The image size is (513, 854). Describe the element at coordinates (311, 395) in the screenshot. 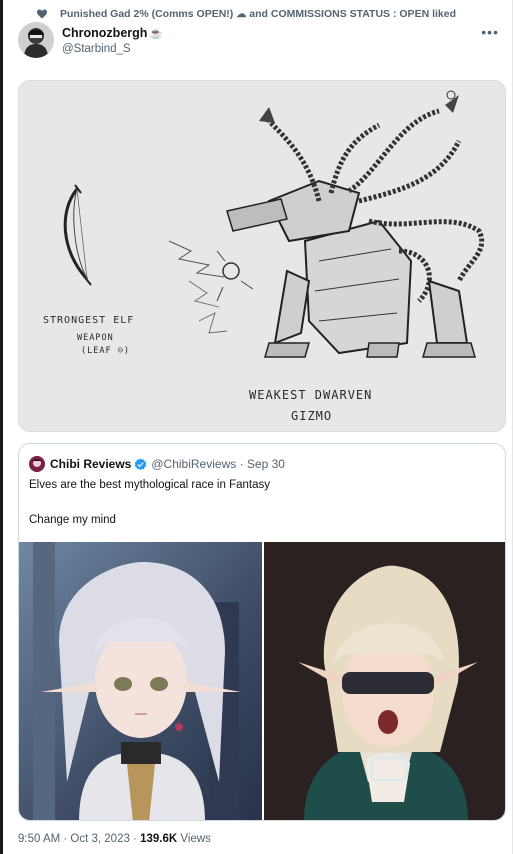

I see `label-weakest-dwarven: WEAKEST DWARVEN` at that location.